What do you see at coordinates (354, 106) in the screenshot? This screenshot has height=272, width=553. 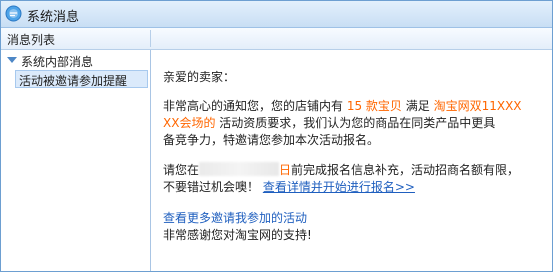 I see `item-count: 15` at bounding box center [354, 106].